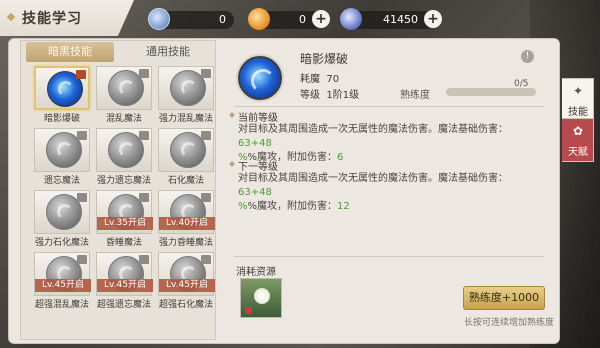 The width and height of the screenshot is (600, 348). I want to click on skill-cell: Lv.45开启 超强遗忘魔法, so click(124, 282).